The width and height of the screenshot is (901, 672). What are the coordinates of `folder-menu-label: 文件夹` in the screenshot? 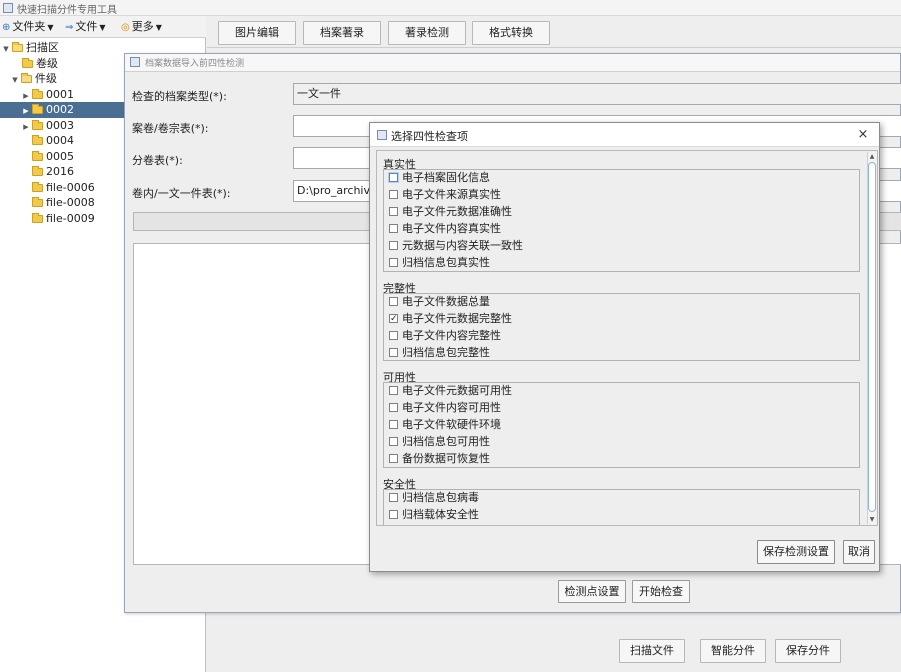 It's located at (29, 26).